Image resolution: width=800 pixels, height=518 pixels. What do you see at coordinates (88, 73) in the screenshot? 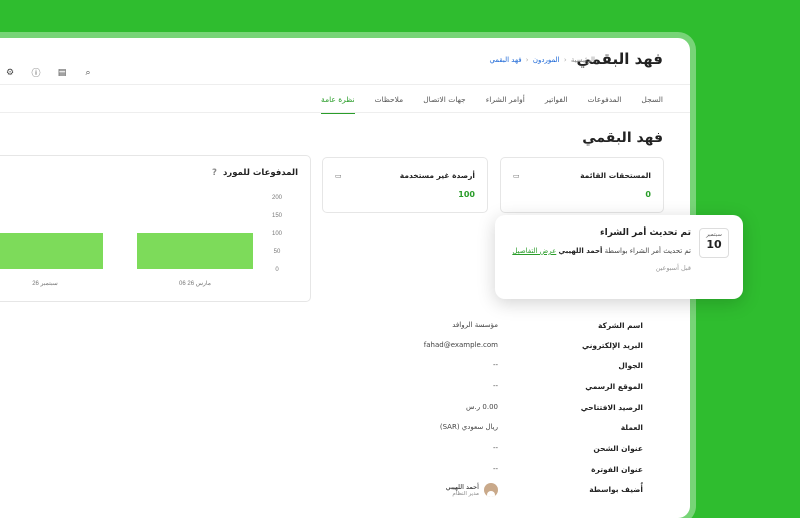
I see `search-icon: ⌕` at bounding box center [88, 73].